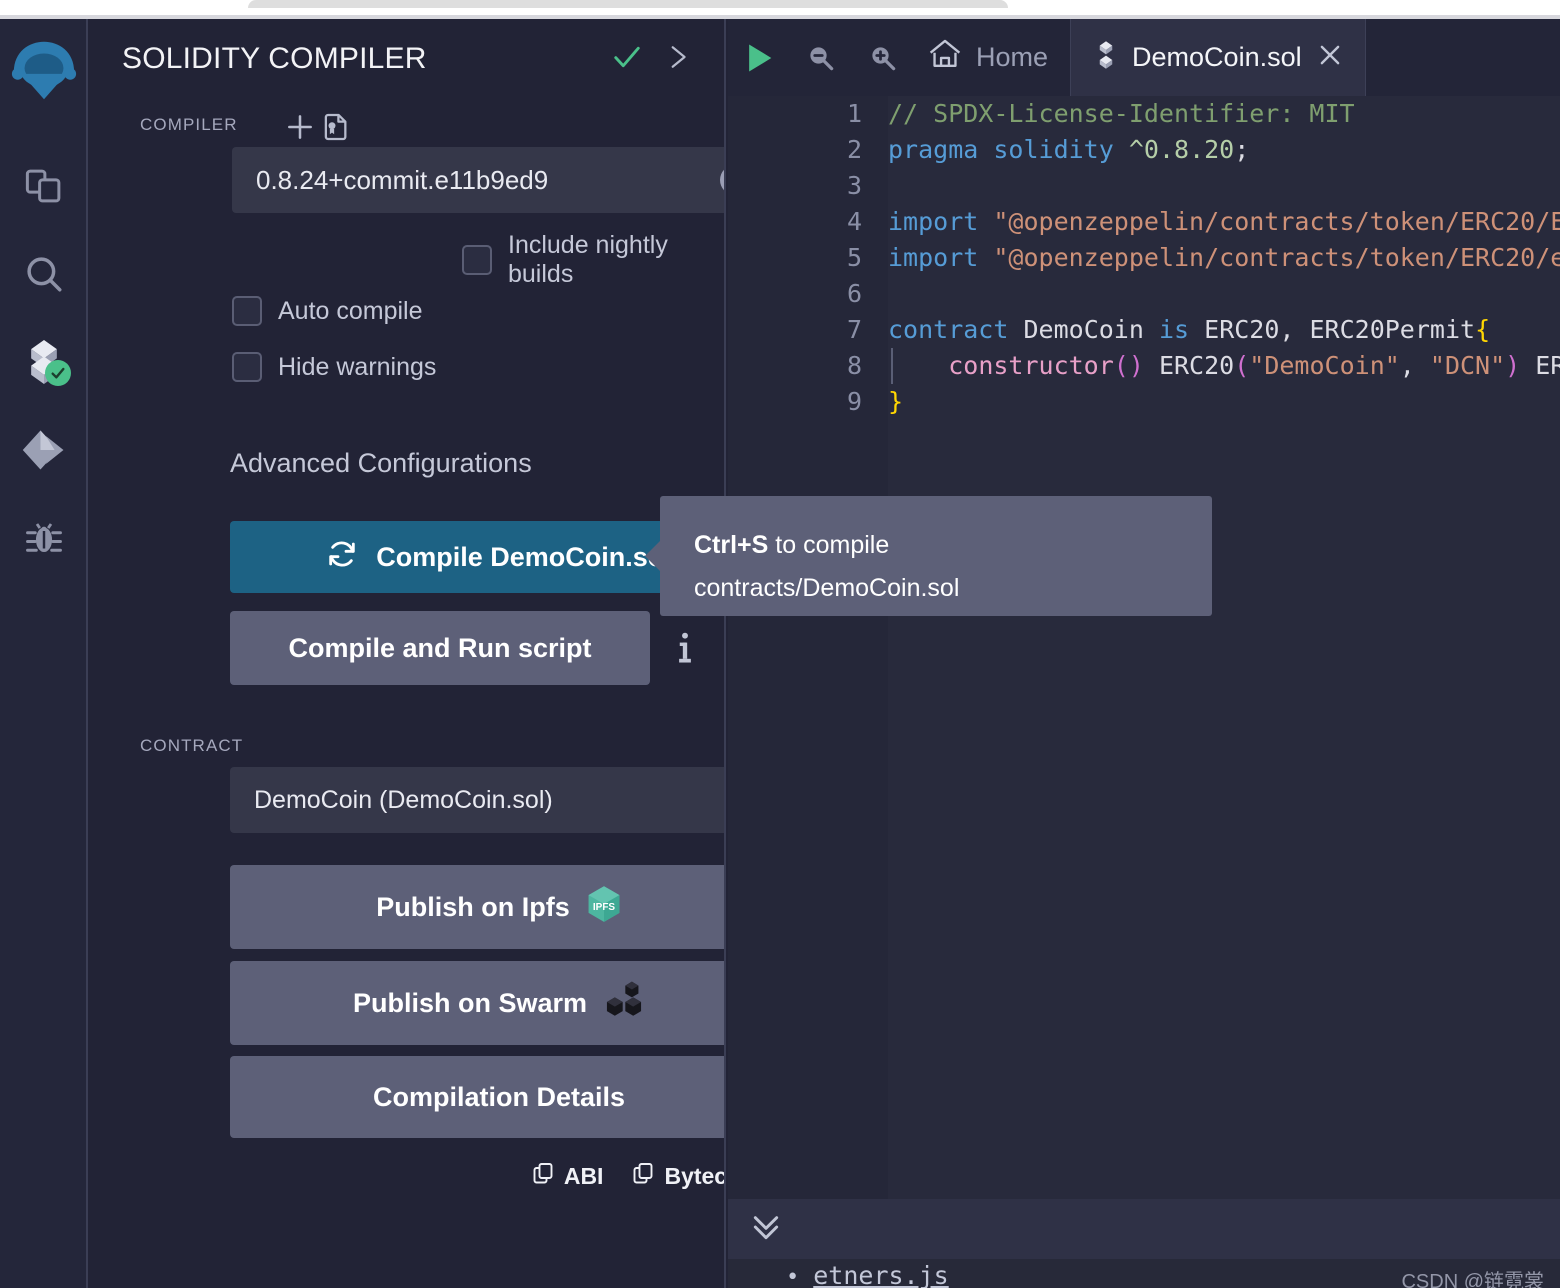 The image size is (1560, 1288). I want to click on code-token: contract, so click(948, 329).